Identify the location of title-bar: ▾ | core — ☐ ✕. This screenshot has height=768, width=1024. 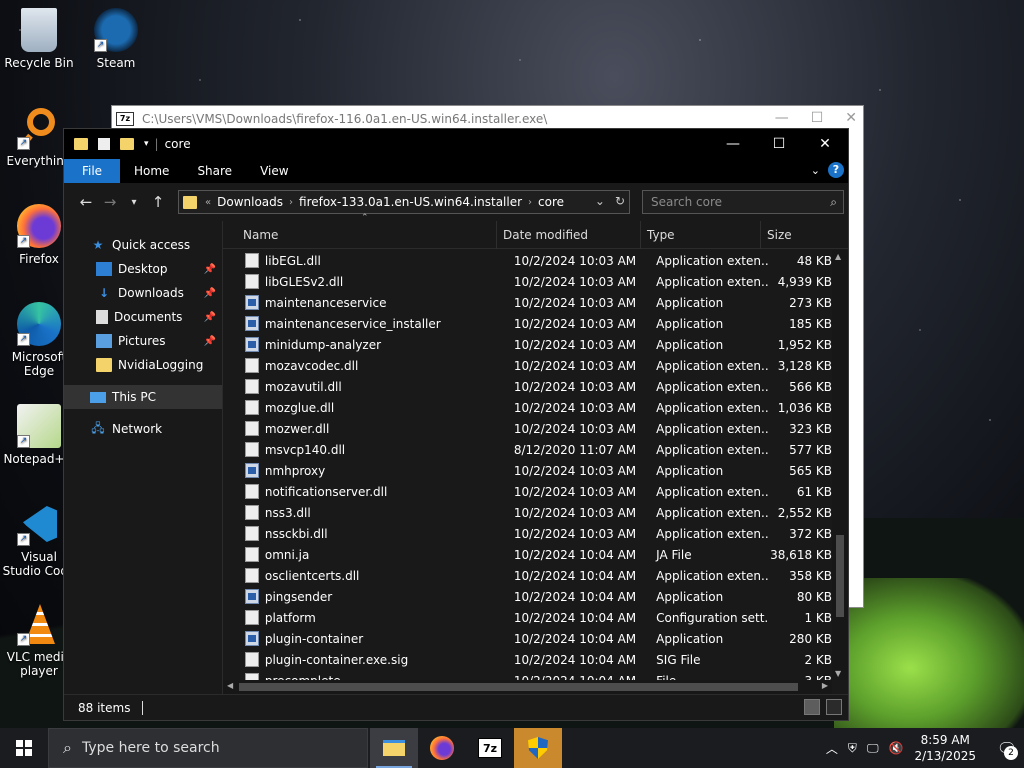
(456, 144).